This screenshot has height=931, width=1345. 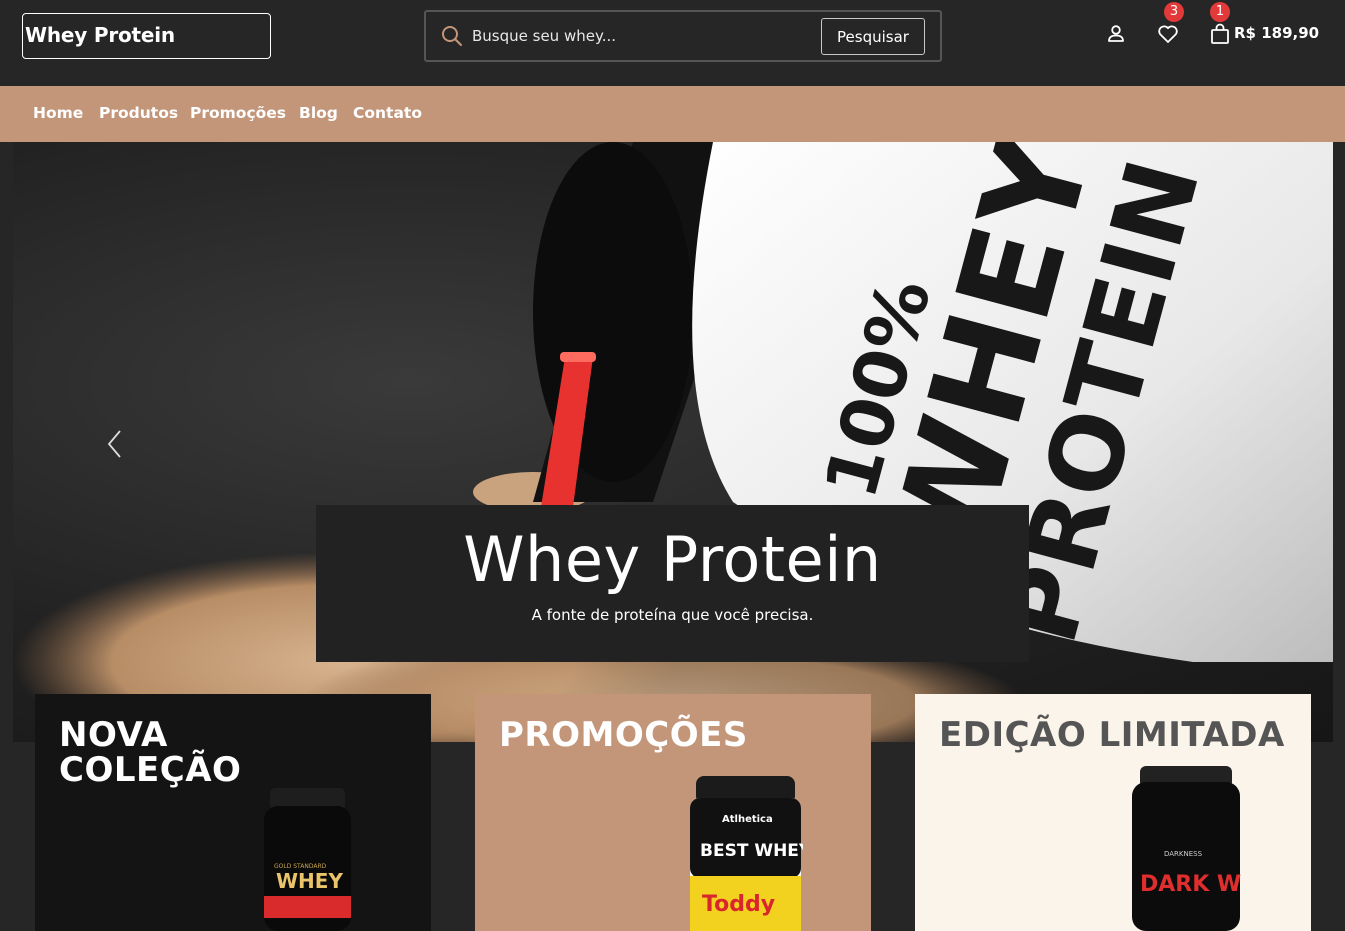 What do you see at coordinates (1168, 34) in the screenshot?
I see `heart-icon` at bounding box center [1168, 34].